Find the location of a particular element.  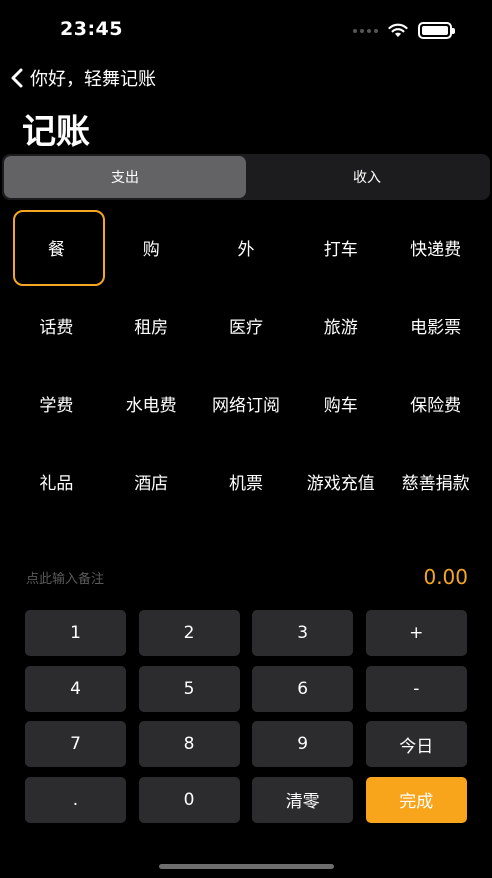

amount-display: 0.00 is located at coordinates (445, 577).